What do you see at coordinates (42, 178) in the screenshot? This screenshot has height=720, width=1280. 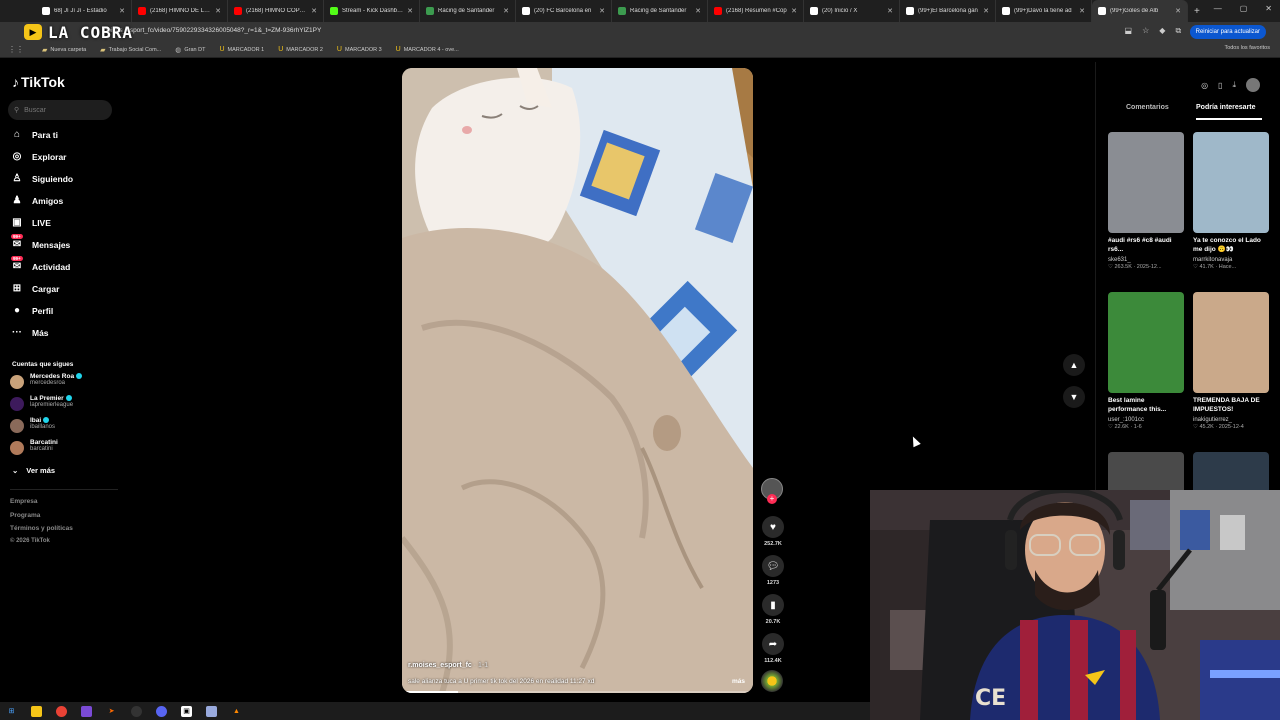 I see `nav-item-siguiendo: ♙ Siguiendo` at bounding box center [42, 178].